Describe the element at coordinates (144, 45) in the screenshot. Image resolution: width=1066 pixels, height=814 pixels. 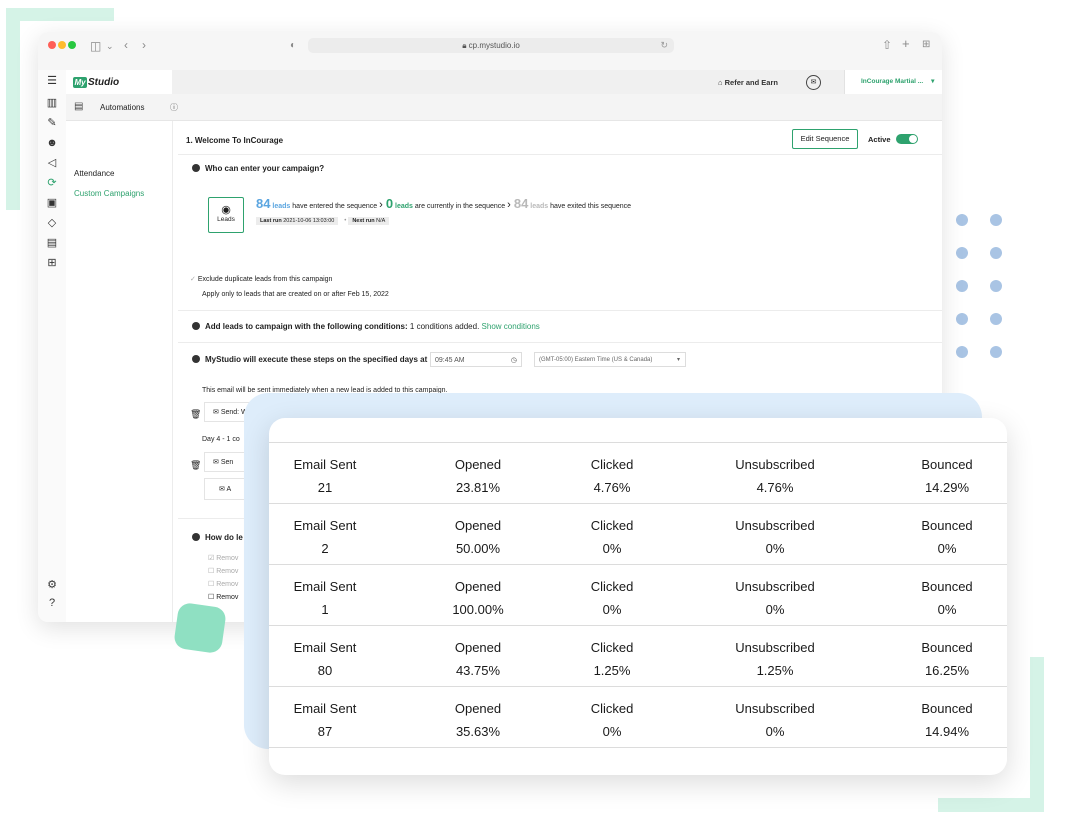
I see `forward-icon: ›` at that location.